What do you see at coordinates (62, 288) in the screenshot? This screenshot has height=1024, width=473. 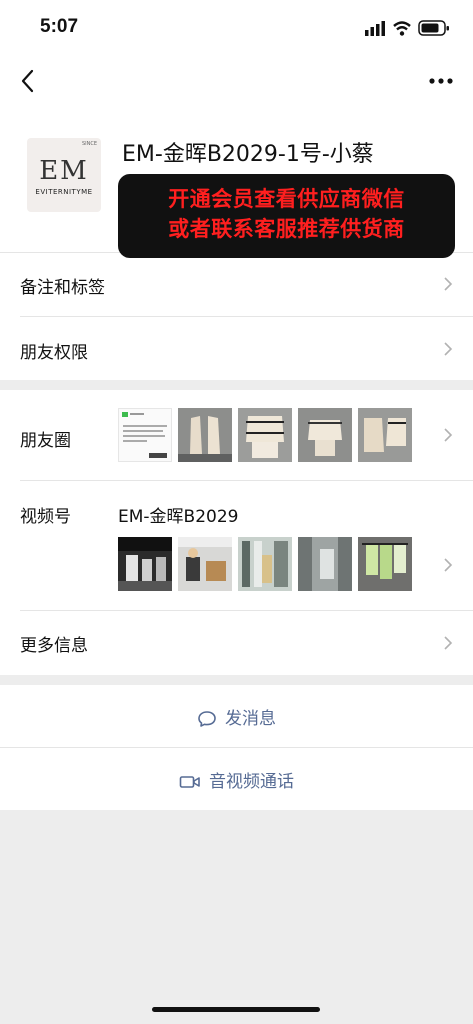 I see `remarks-tags-label: 备注和标签` at bounding box center [62, 288].